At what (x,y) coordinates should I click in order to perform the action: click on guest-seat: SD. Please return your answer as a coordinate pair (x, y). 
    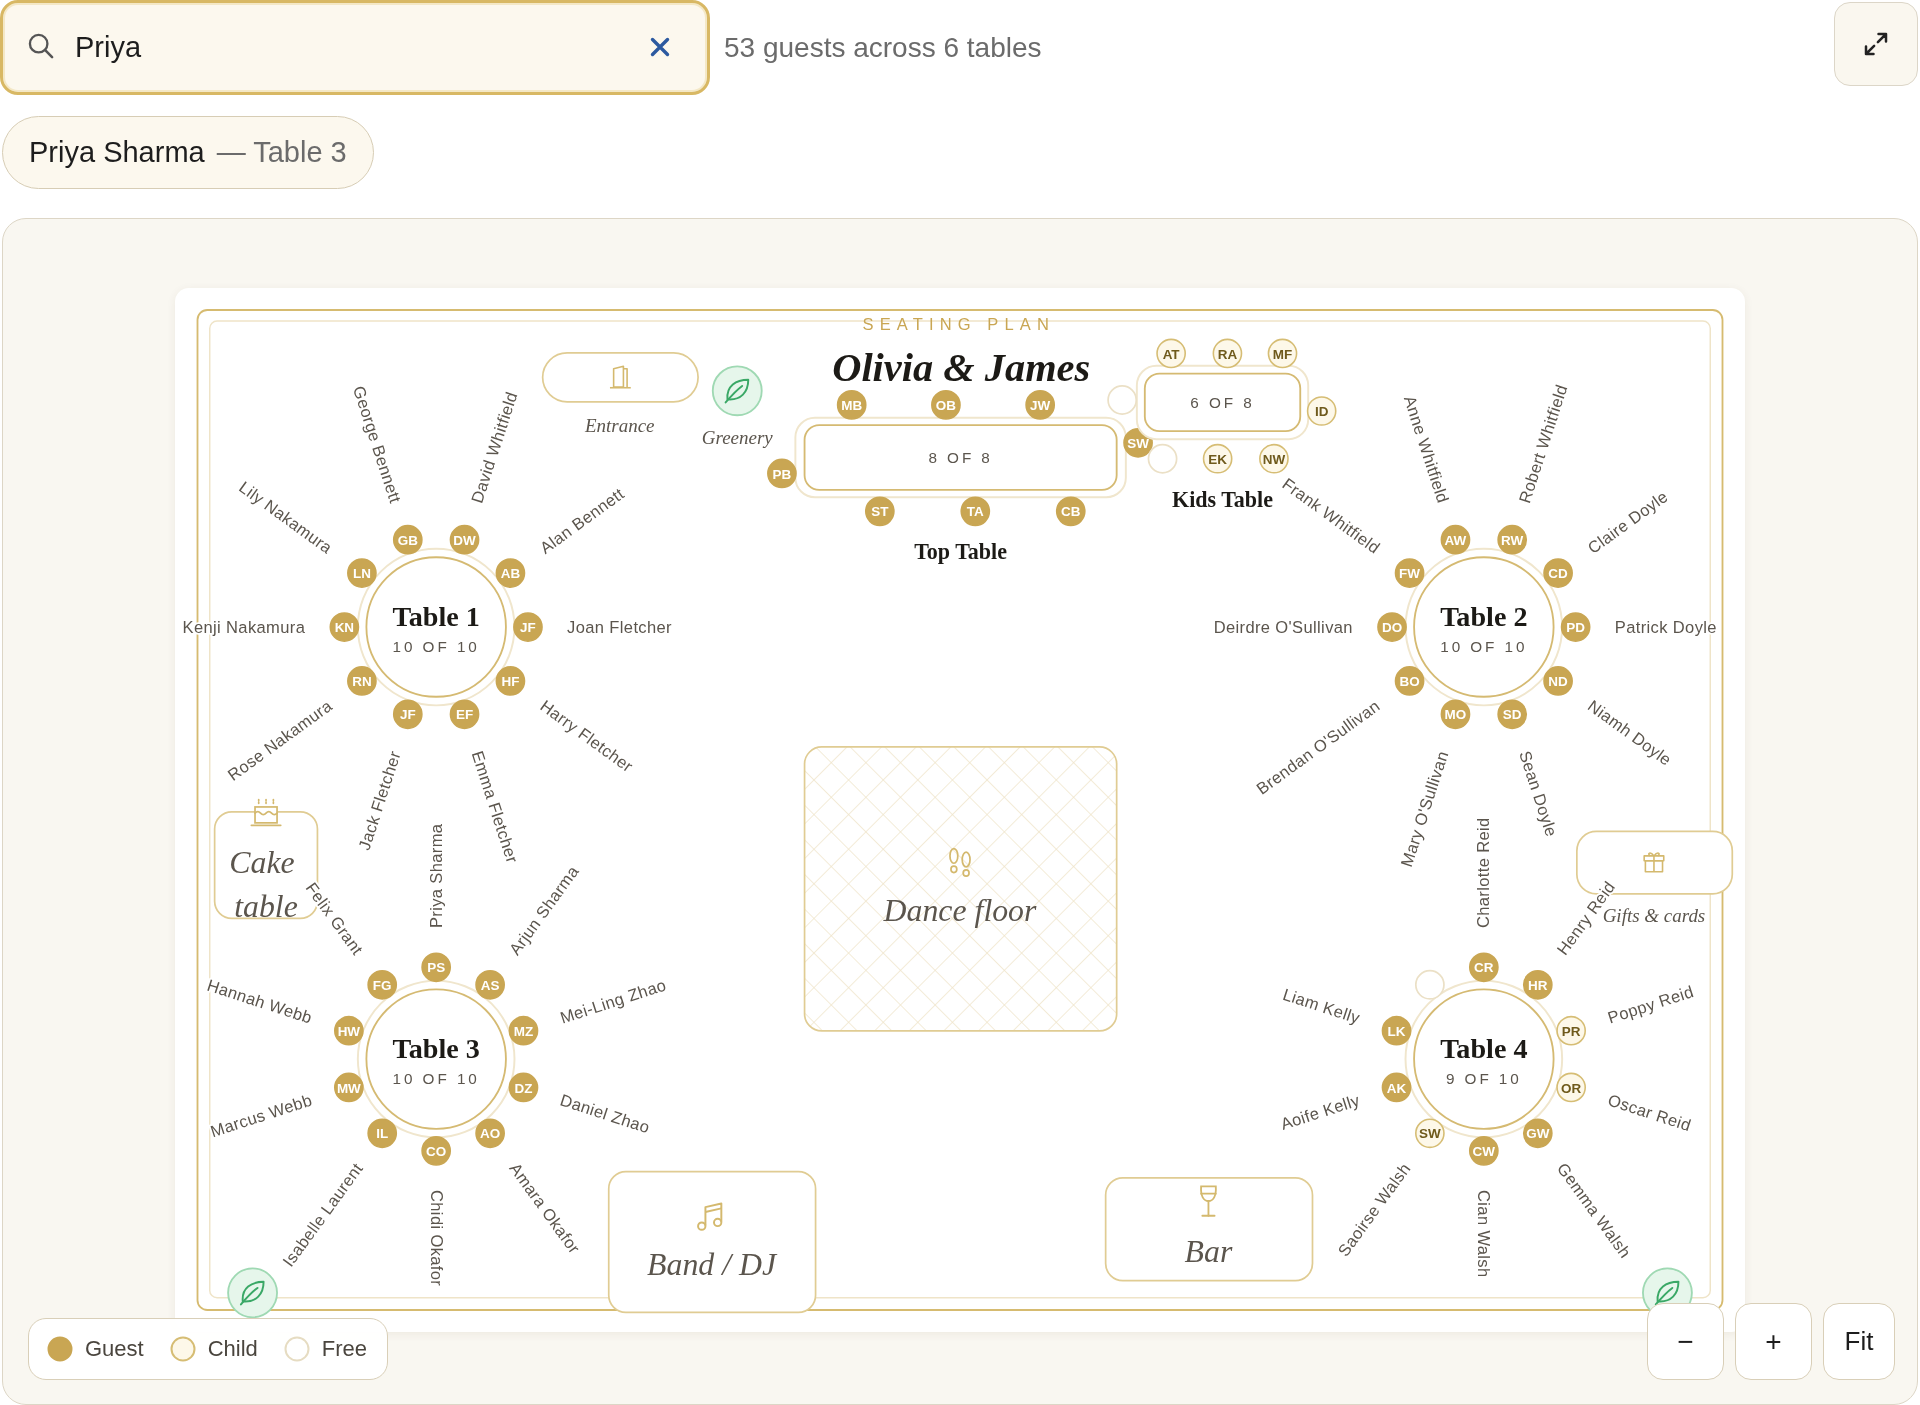
    Looking at the image, I should click on (1512, 714).